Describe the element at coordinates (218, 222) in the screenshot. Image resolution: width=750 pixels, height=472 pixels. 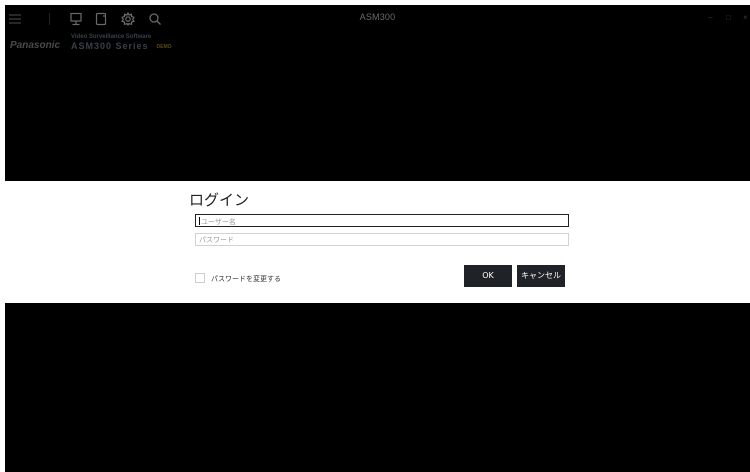
I see `username-placeholder: ユーザー名` at that location.